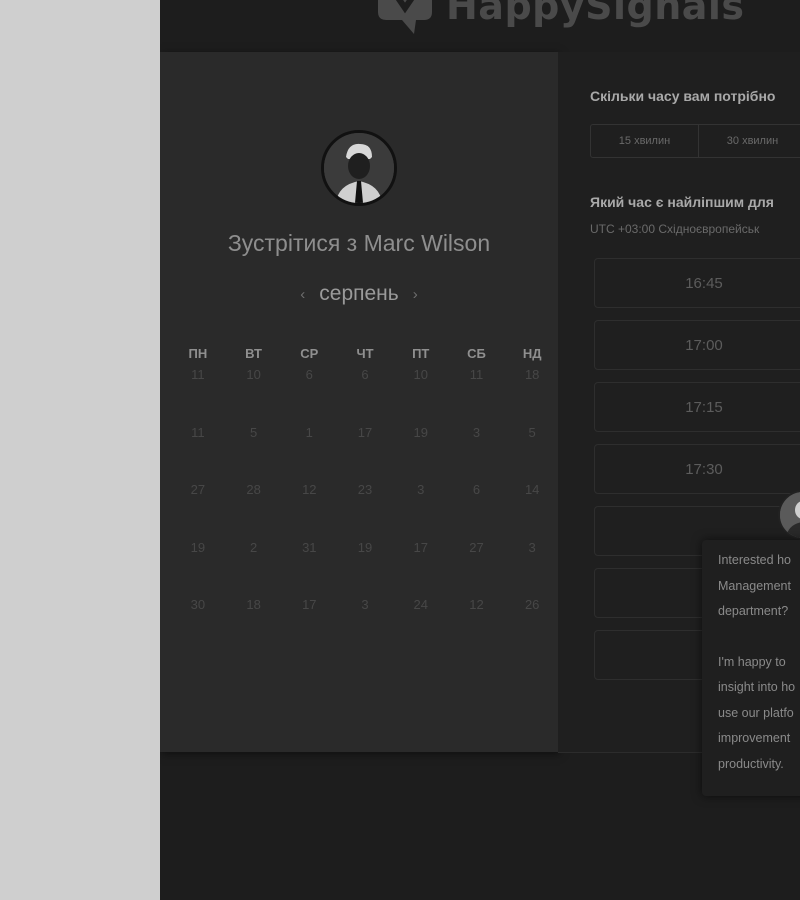  Describe the element at coordinates (682, 202) in the screenshot. I see `time-question: Який час є найліпшим для` at that location.